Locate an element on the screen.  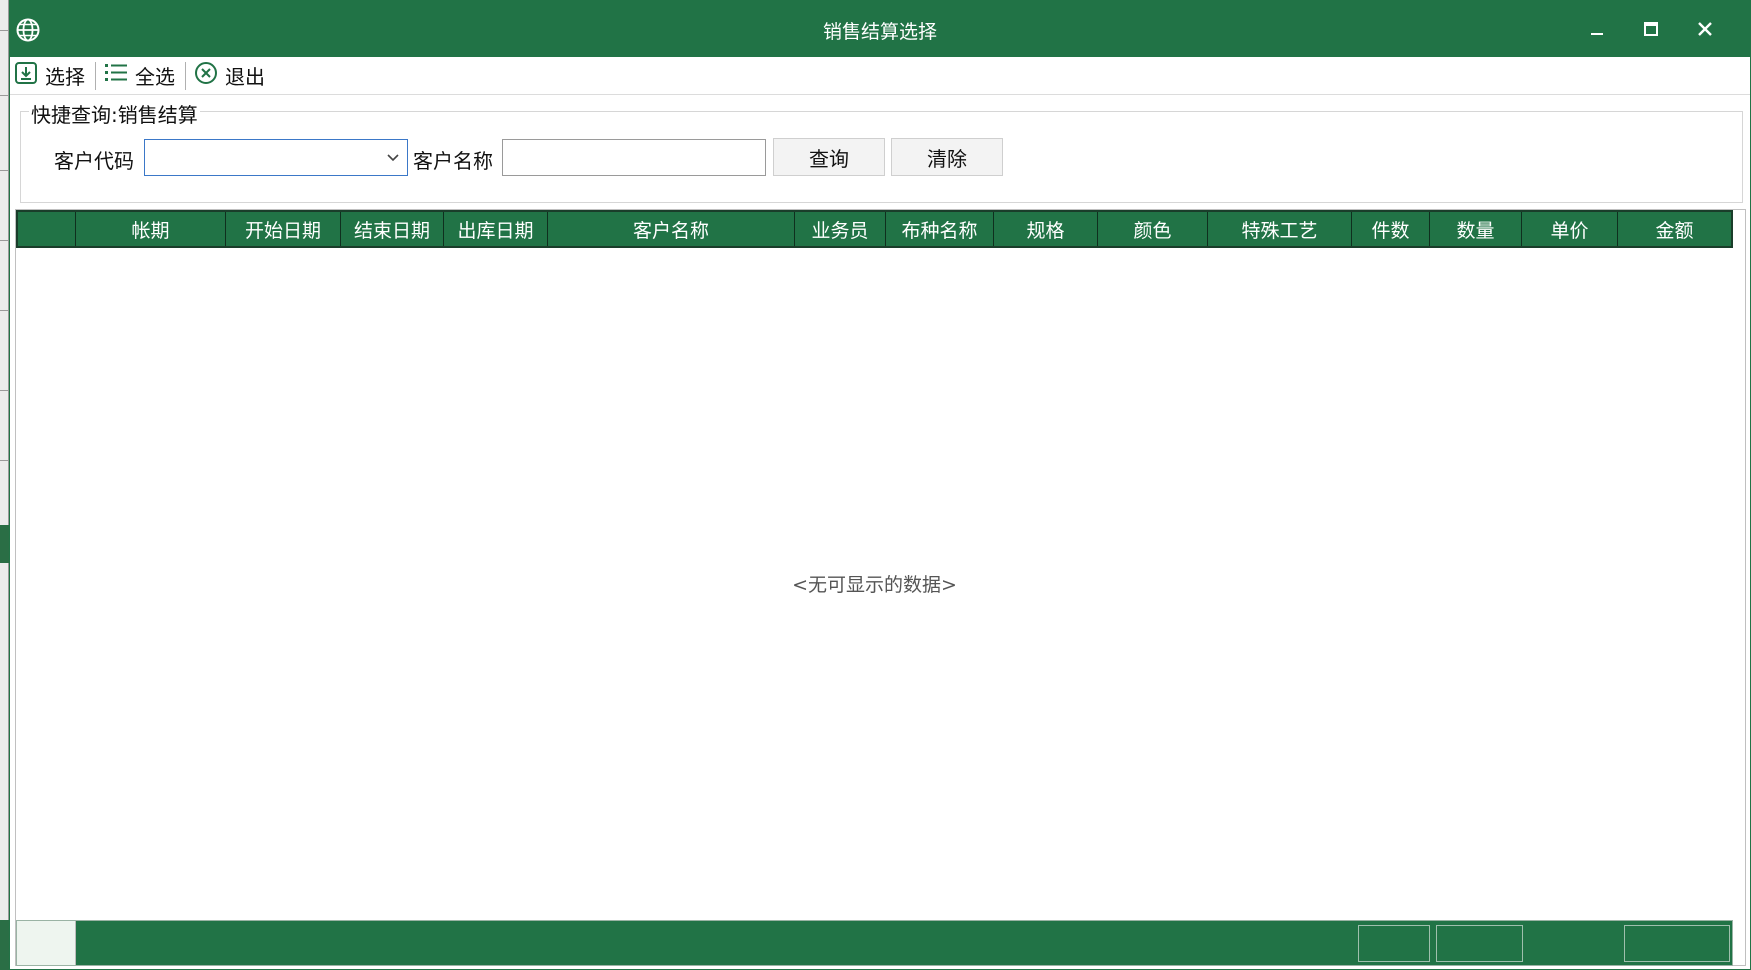
customer-code-combo is located at coordinates (276, 157).